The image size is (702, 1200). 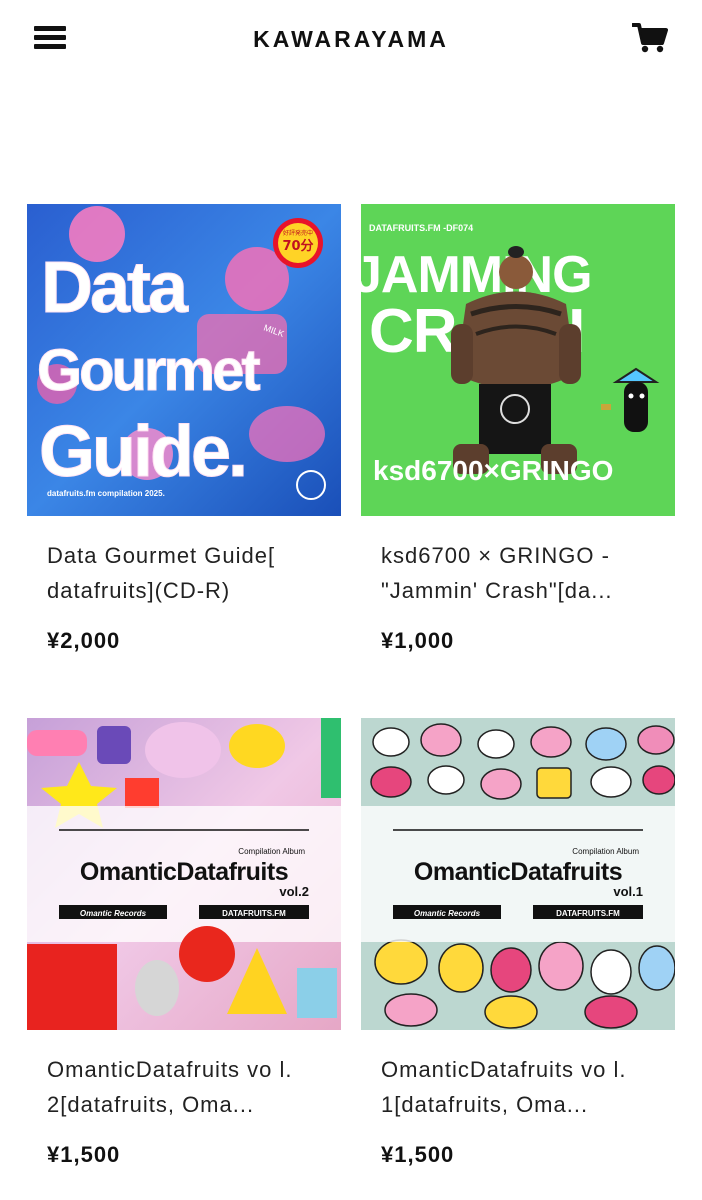 What do you see at coordinates (148, 370) in the screenshot?
I see `cover-word-2: Gourmet` at bounding box center [148, 370].